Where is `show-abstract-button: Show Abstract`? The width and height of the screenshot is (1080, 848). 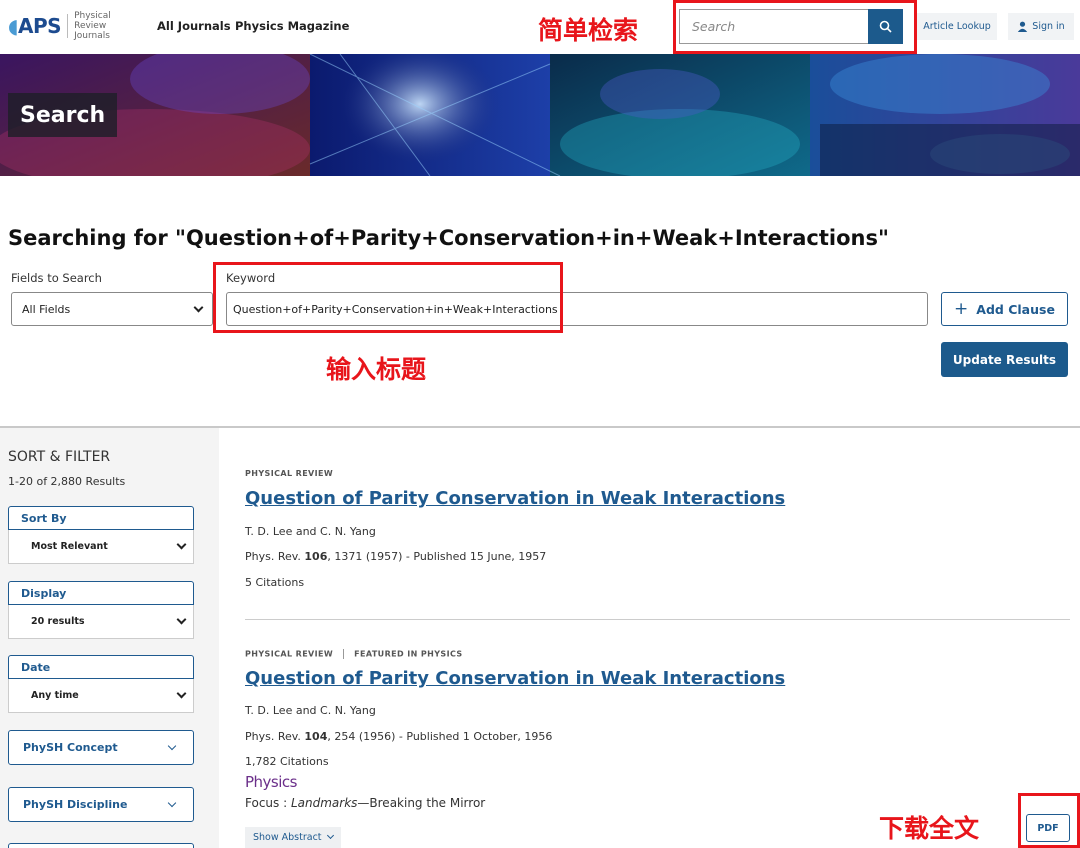
show-abstract-button: Show Abstract is located at coordinates (293, 836).